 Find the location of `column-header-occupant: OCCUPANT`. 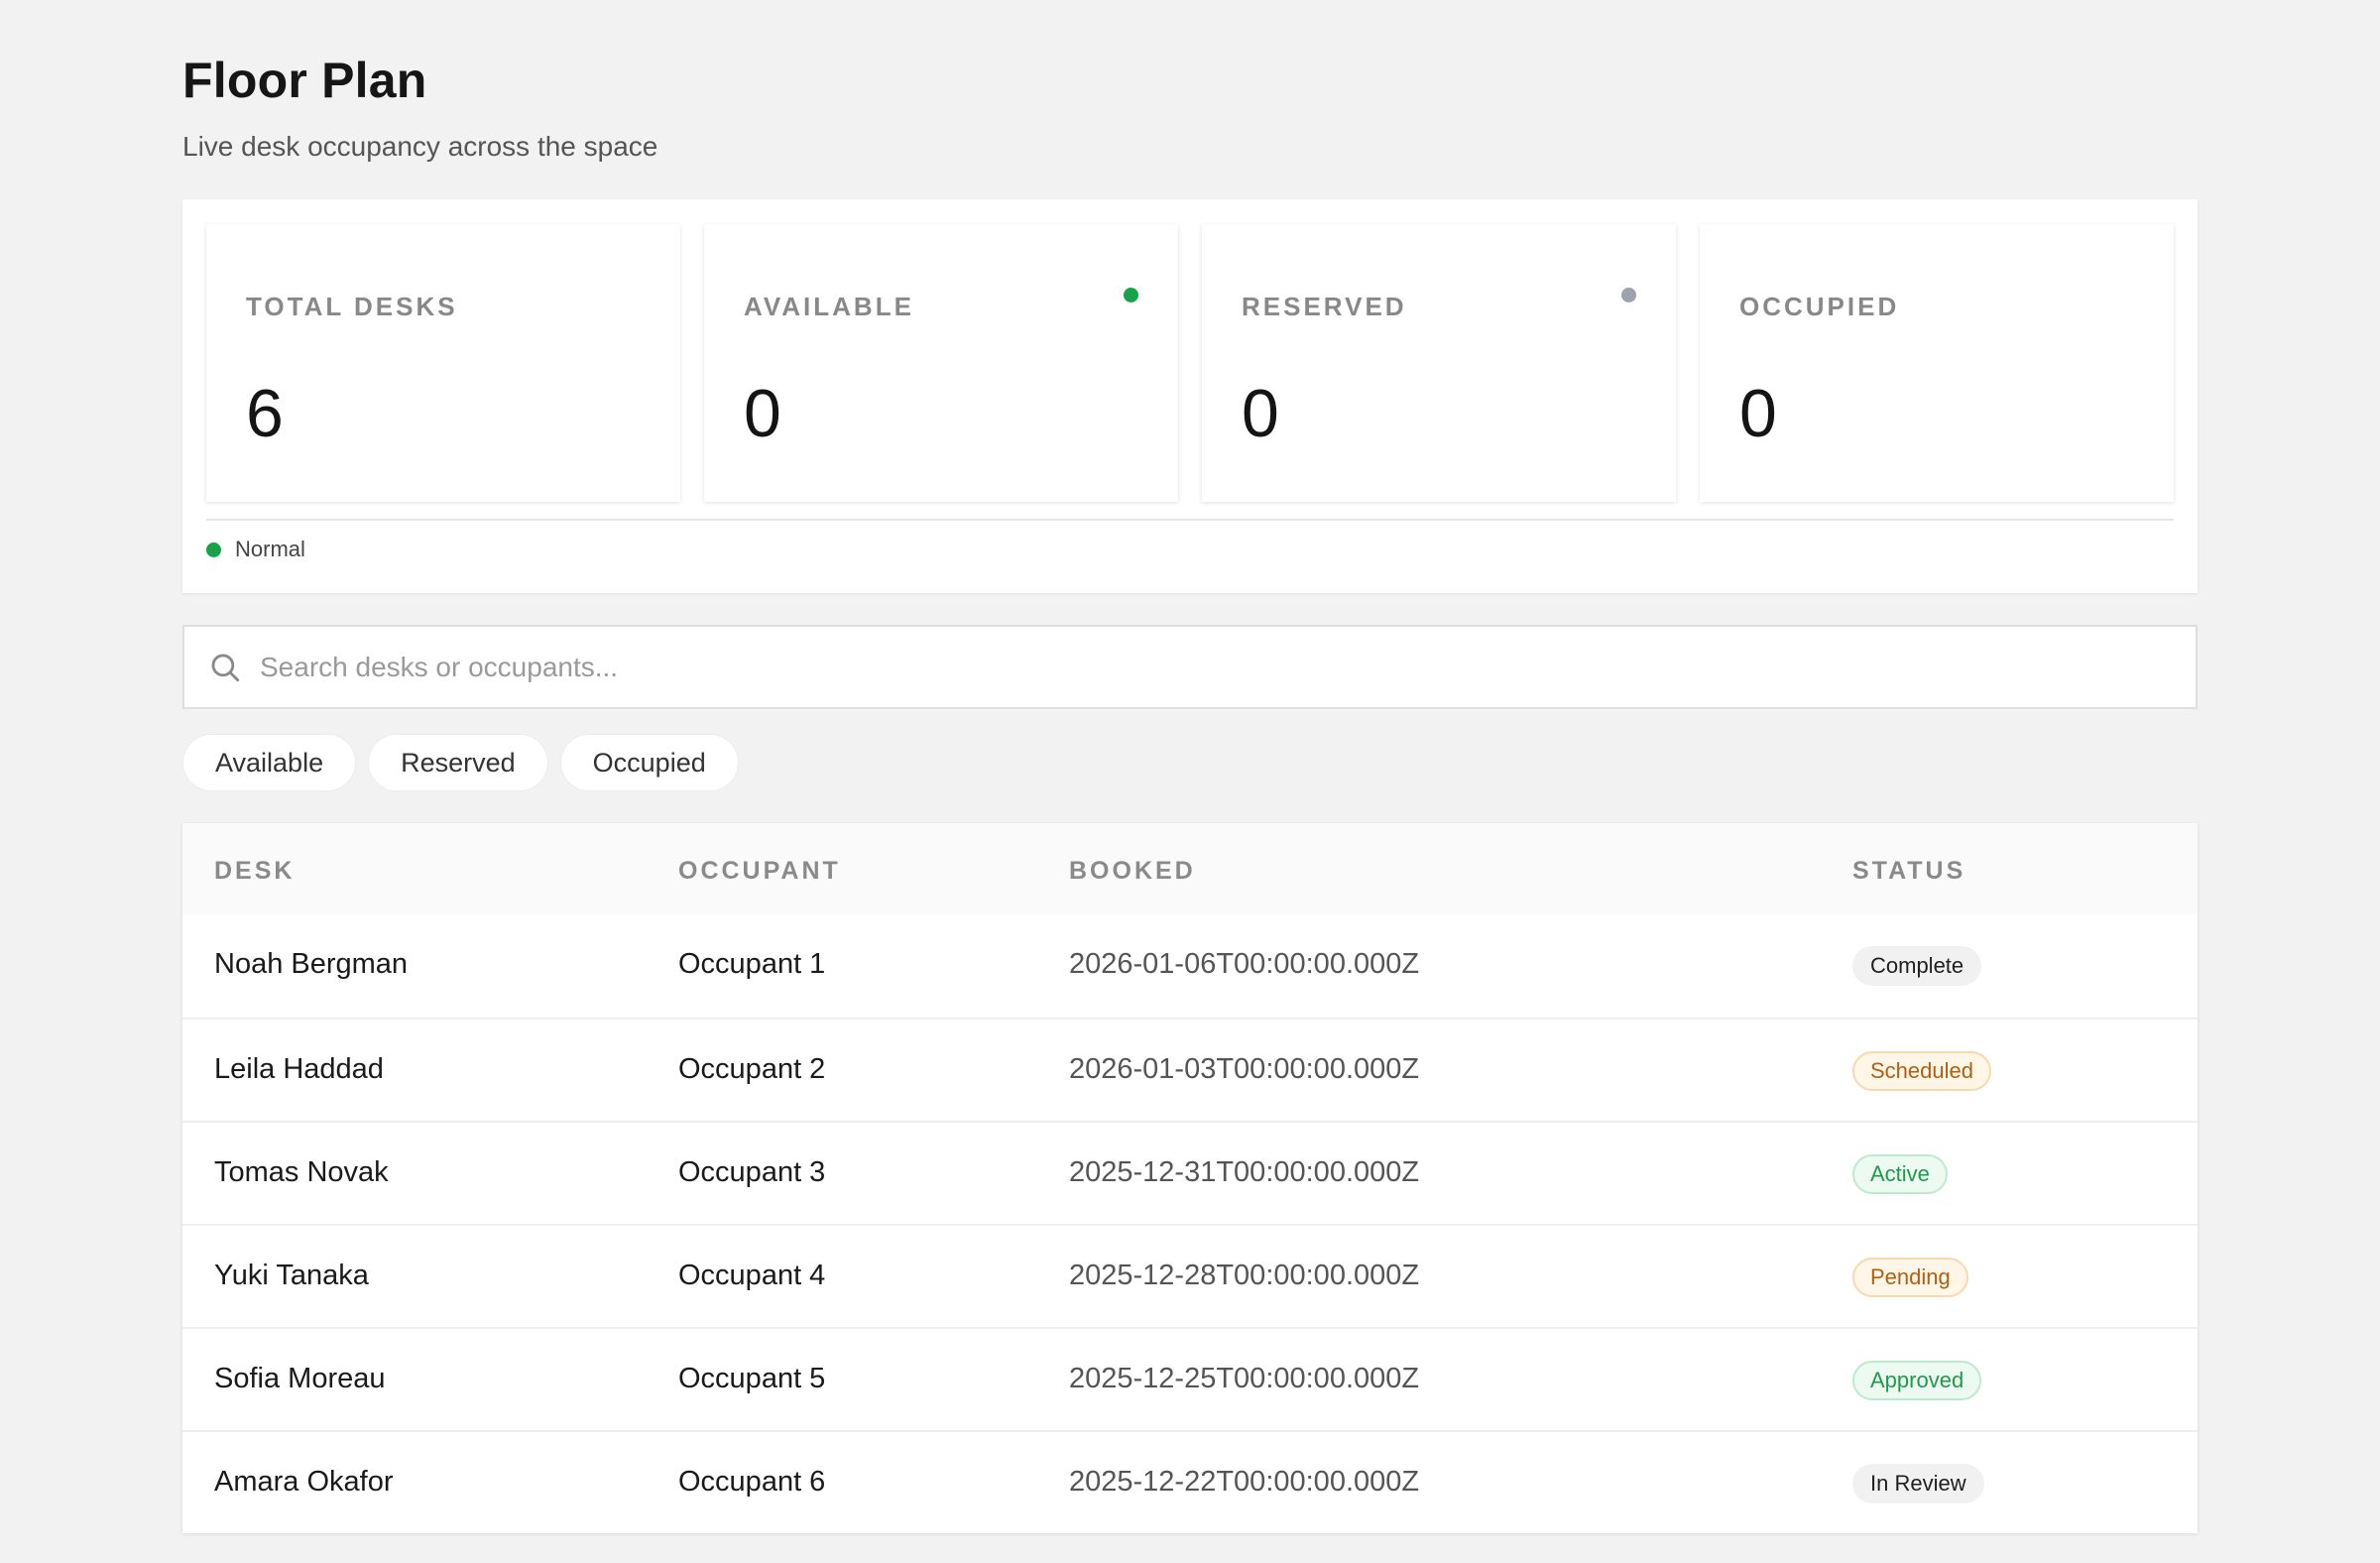

column-header-occupant: OCCUPANT is located at coordinates (759, 871).